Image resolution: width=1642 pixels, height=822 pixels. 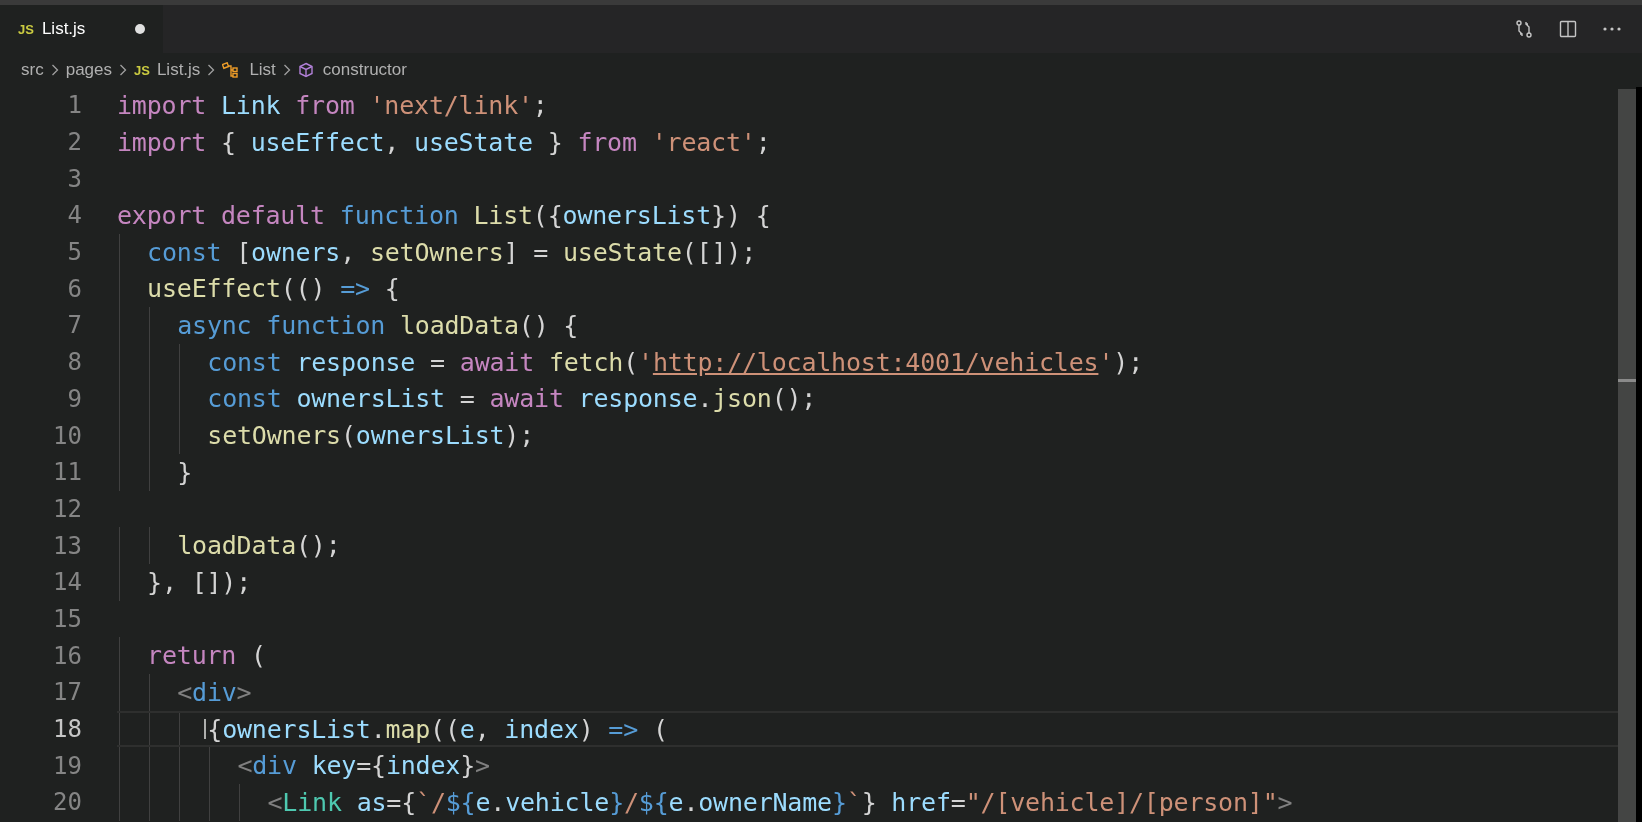 I want to click on code-line: const response = await fetch('http://localhost:4001/vehicles');, so click(x=675, y=362).